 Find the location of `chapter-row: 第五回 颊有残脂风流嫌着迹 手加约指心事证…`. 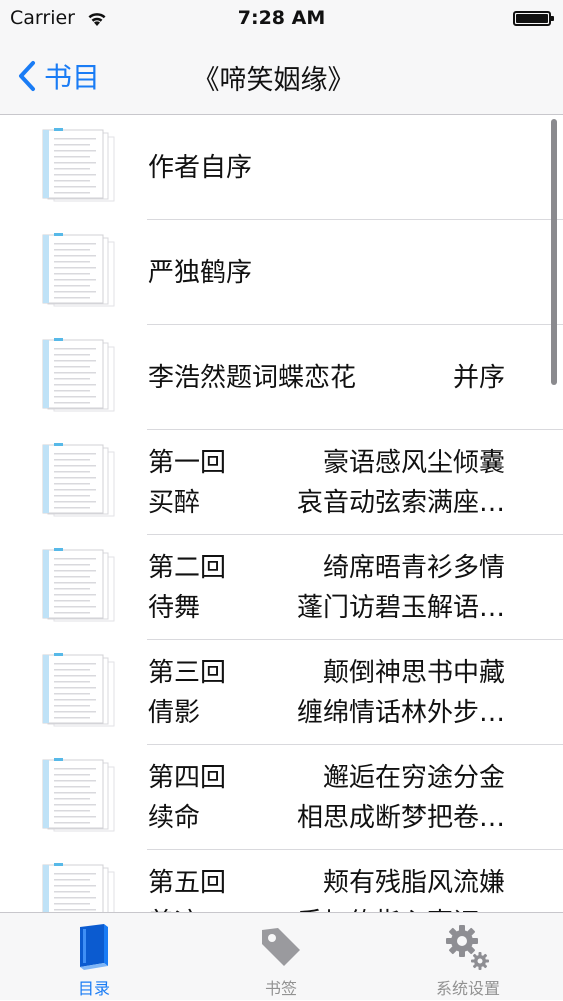

chapter-row: 第五回 颊有残脂风流嫌着迹 手加约指心事证… is located at coordinates (281, 881).